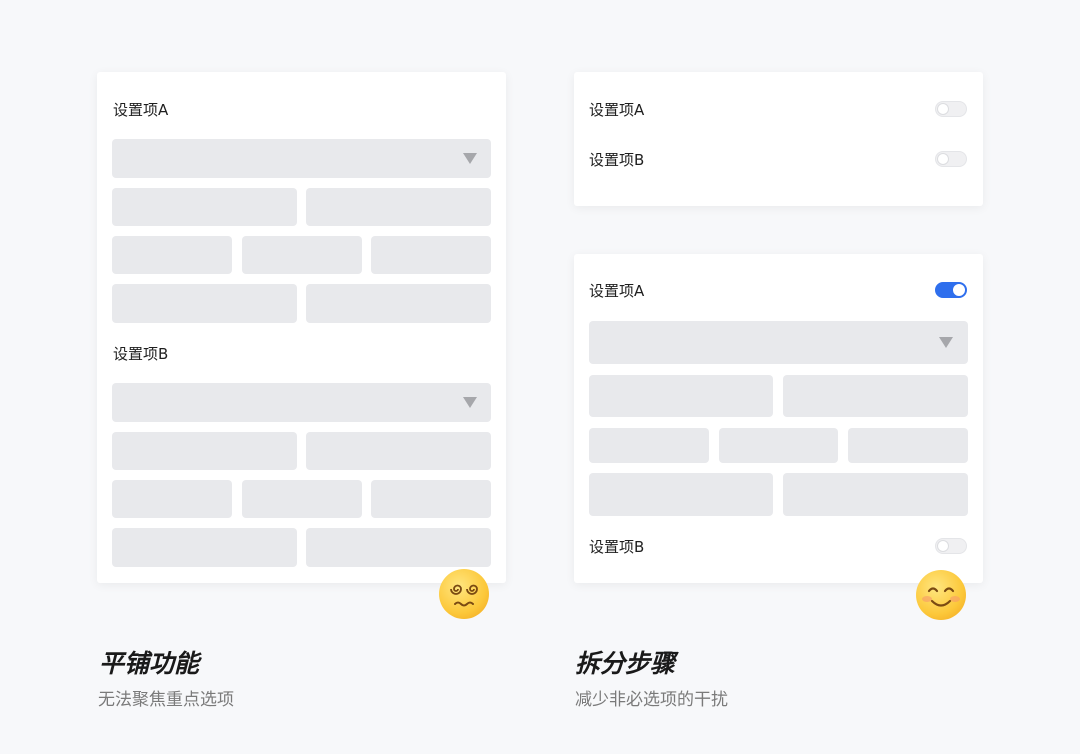 The height and width of the screenshot is (754, 1080). Describe the element at coordinates (625, 663) in the screenshot. I see `split-caption-title: 拆分步骤` at that location.